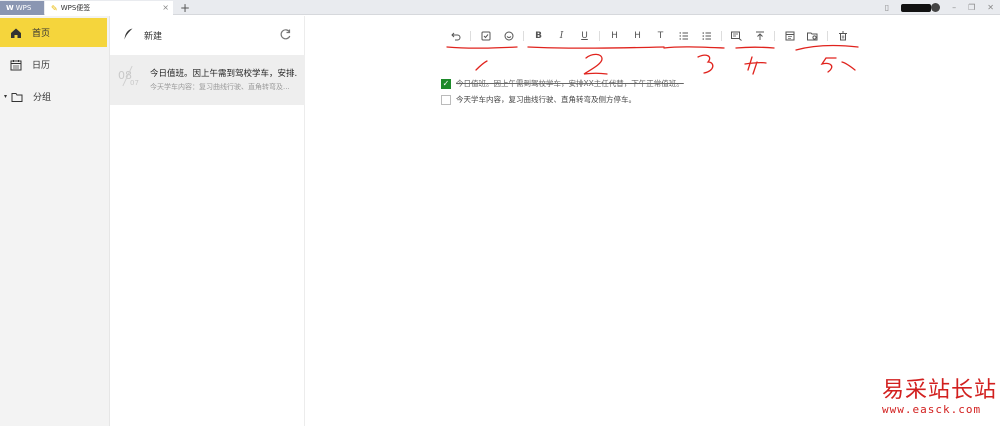  Describe the element at coordinates (285, 33) in the screenshot. I see `sync-icon` at that location.